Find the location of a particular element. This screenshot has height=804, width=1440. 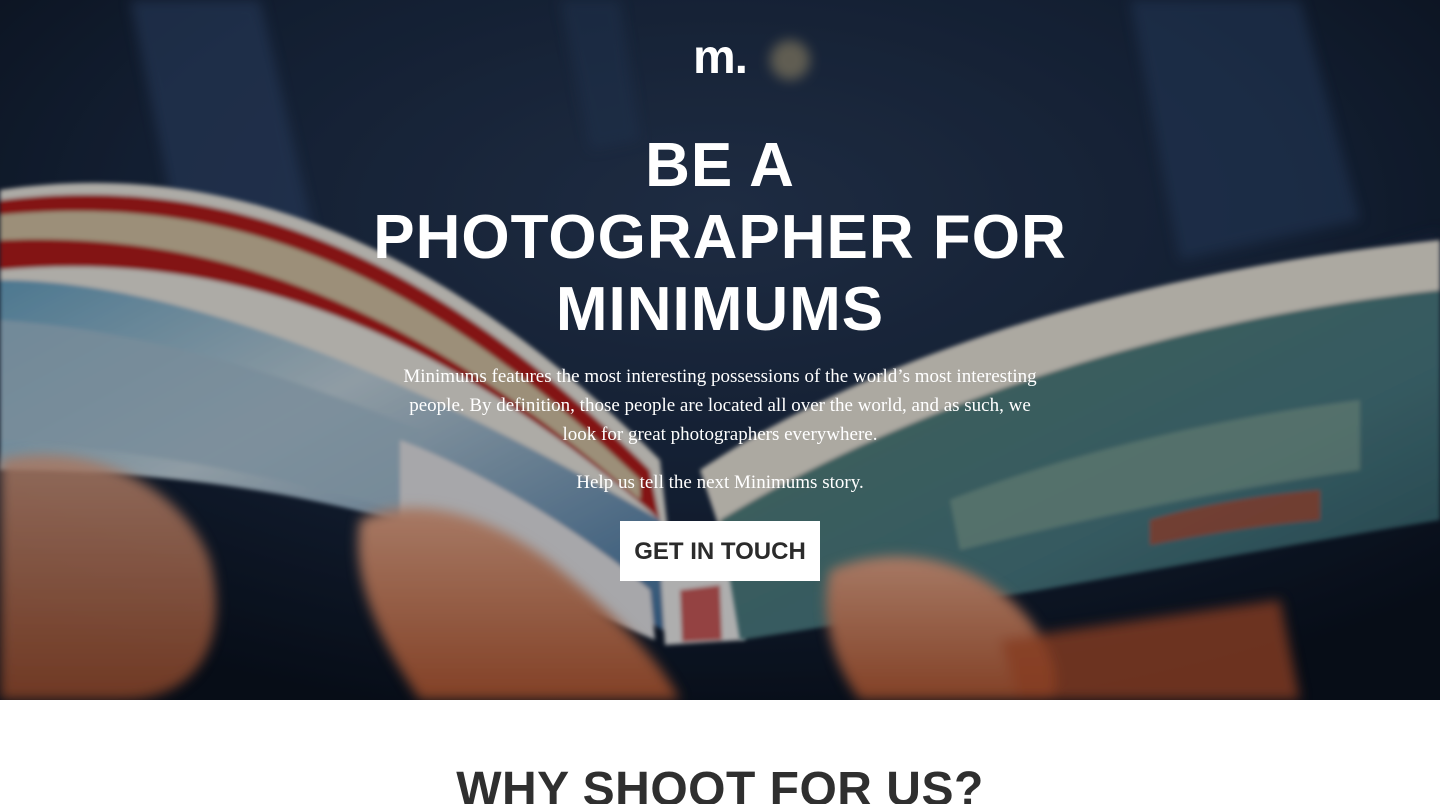

logo-link: m. is located at coordinates (720, 58).